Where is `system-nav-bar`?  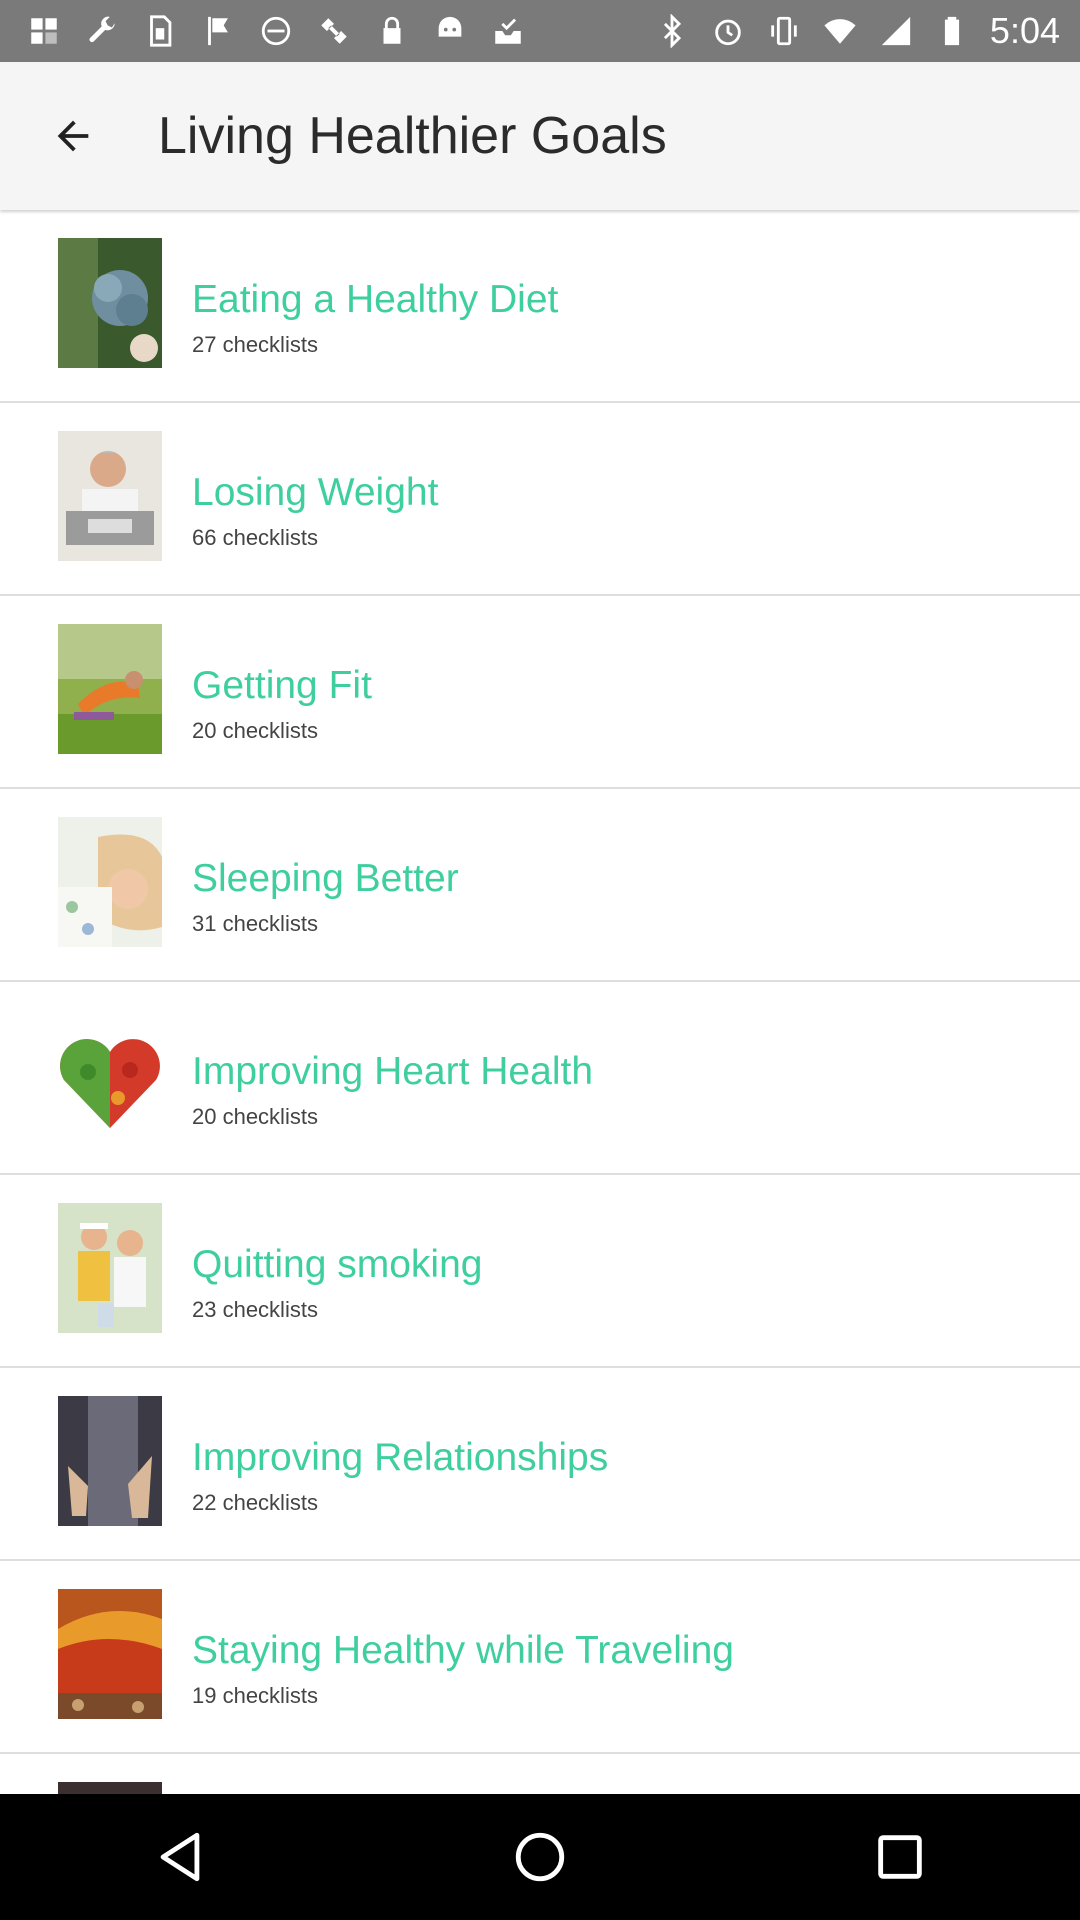 system-nav-bar is located at coordinates (540, 1857).